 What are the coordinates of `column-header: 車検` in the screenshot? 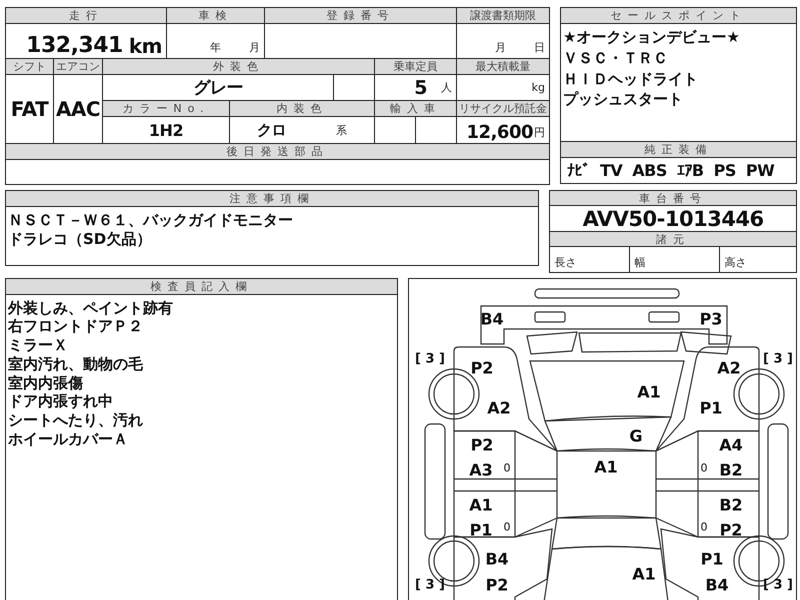 It's located at (215, 15).